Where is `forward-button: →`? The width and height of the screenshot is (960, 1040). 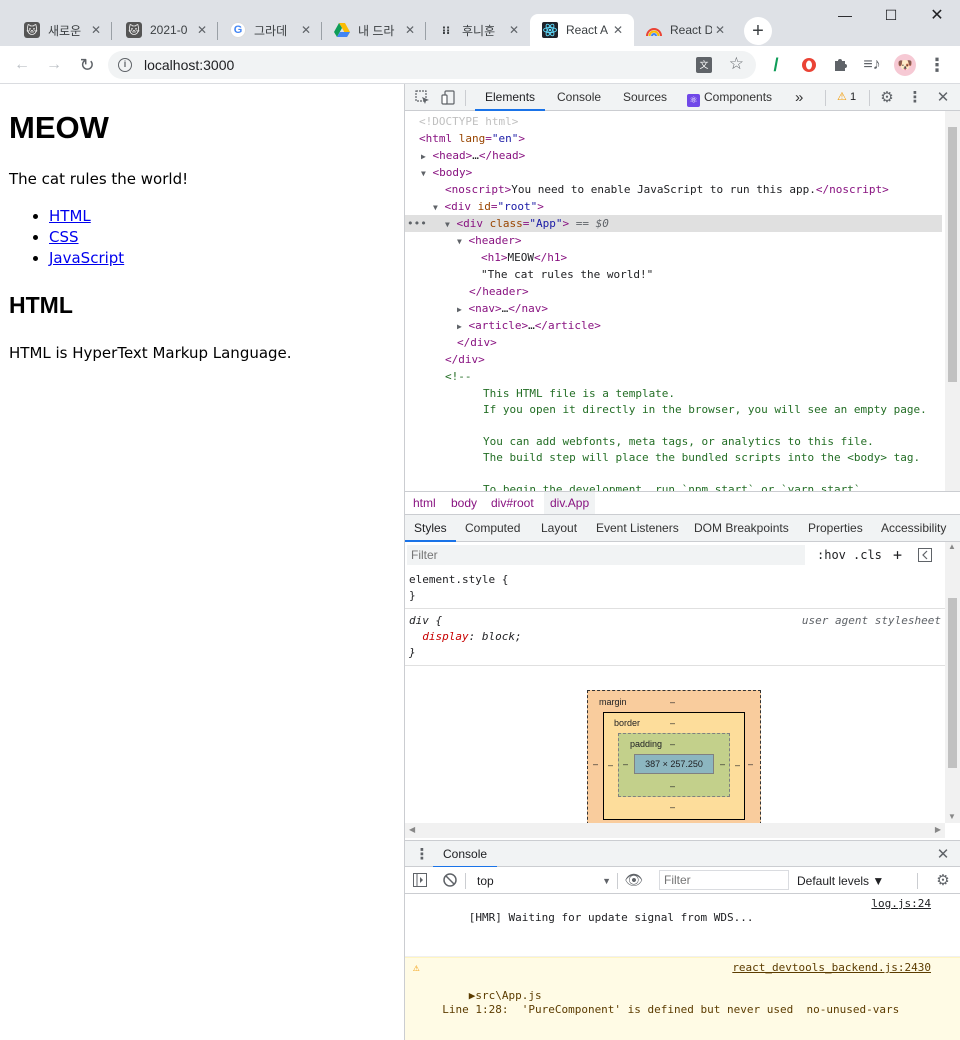
forward-button: → is located at coordinates (54, 65).